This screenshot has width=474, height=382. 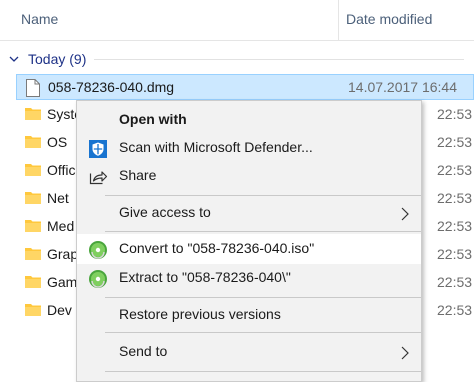 I want to click on group-today: Today (9), so click(x=241, y=59).